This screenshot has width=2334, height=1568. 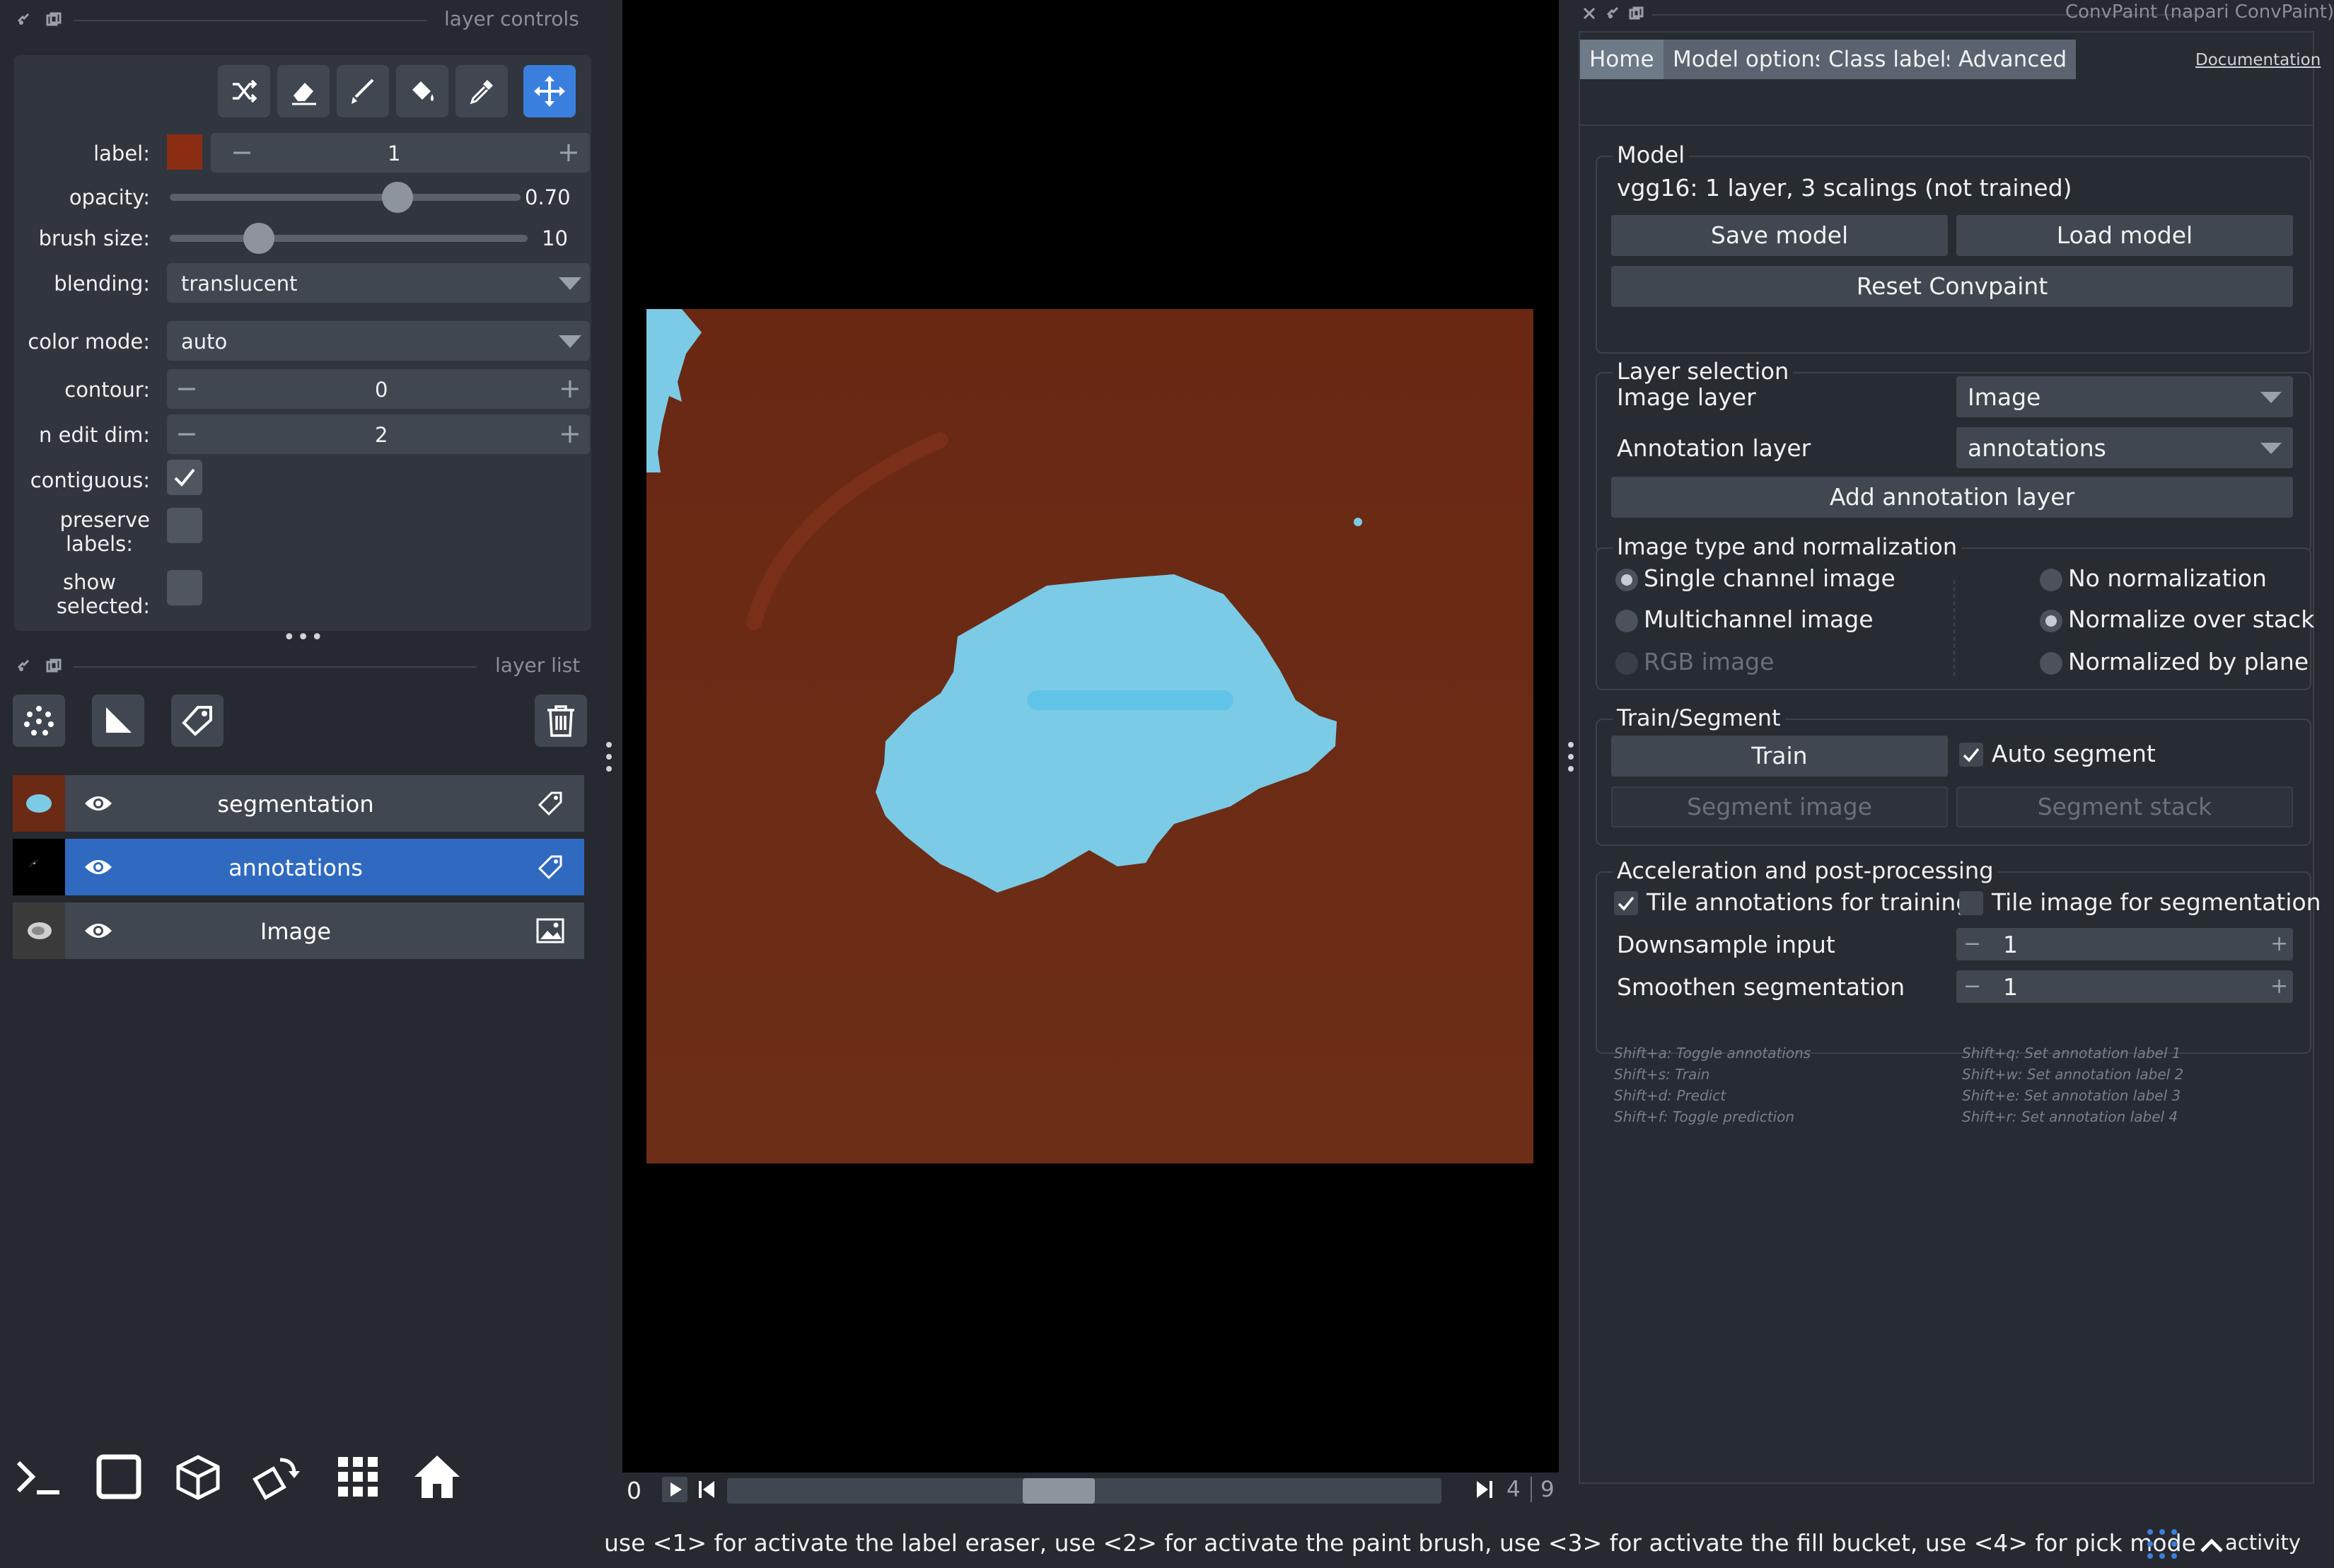 What do you see at coordinates (242, 152) in the screenshot?
I see `label-decrement-button: −` at bounding box center [242, 152].